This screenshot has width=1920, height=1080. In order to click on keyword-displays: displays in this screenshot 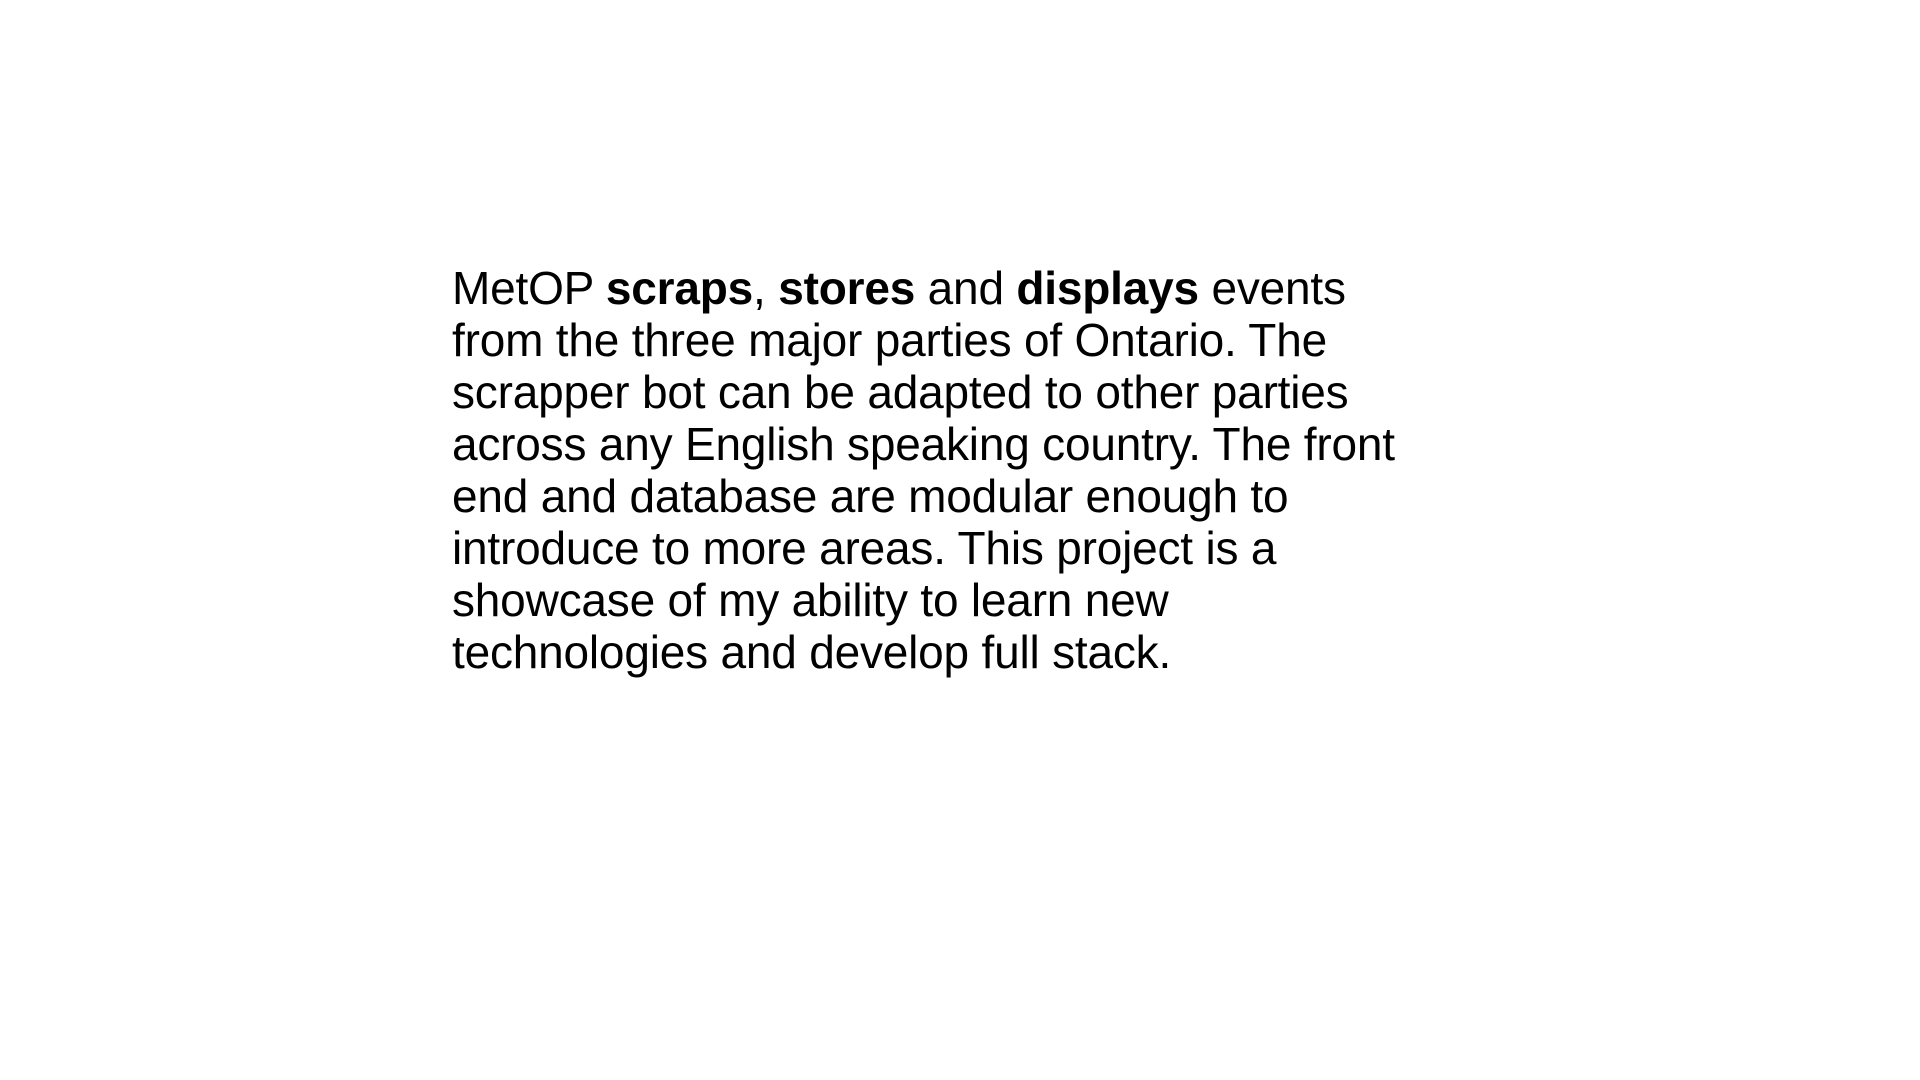, I will do `click(1107, 288)`.